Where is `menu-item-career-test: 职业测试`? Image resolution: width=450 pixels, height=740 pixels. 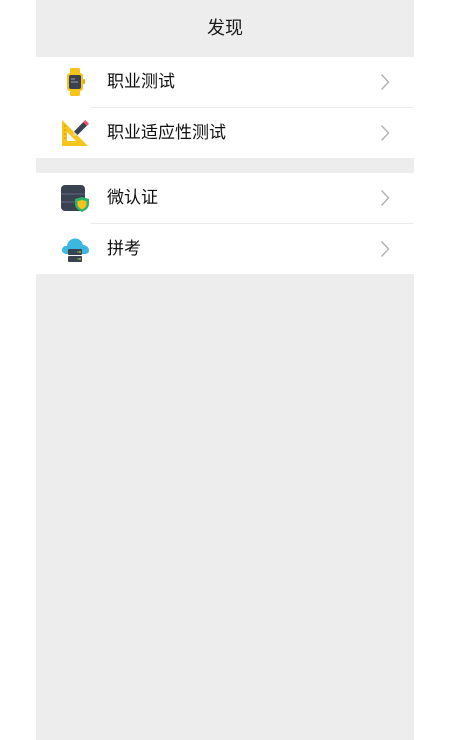
menu-item-career-test: 职业测试 is located at coordinates (225, 82).